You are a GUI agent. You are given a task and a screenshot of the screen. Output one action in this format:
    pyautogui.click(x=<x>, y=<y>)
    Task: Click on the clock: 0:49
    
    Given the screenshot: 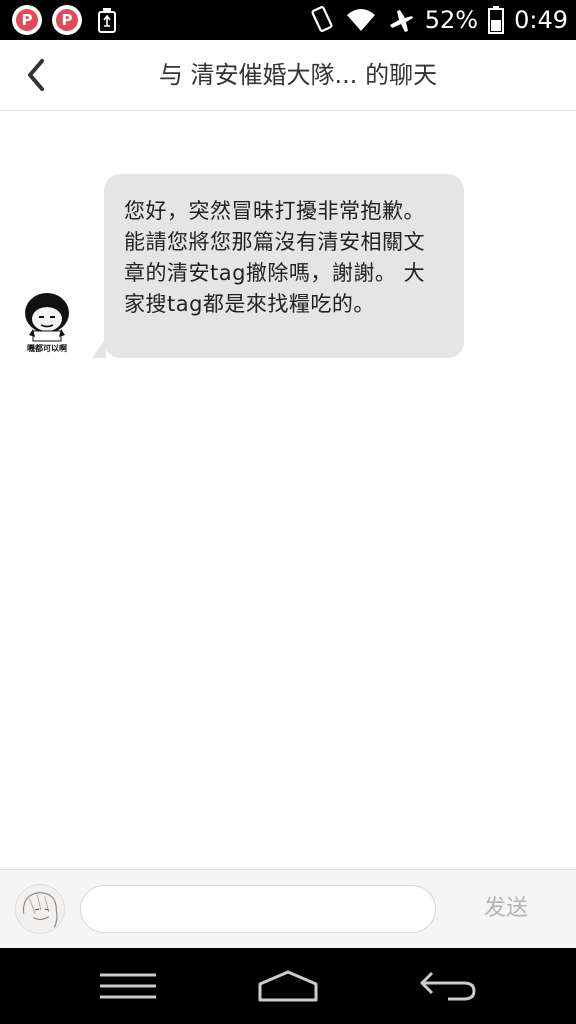 What is the action you would take?
    pyautogui.click(x=541, y=20)
    